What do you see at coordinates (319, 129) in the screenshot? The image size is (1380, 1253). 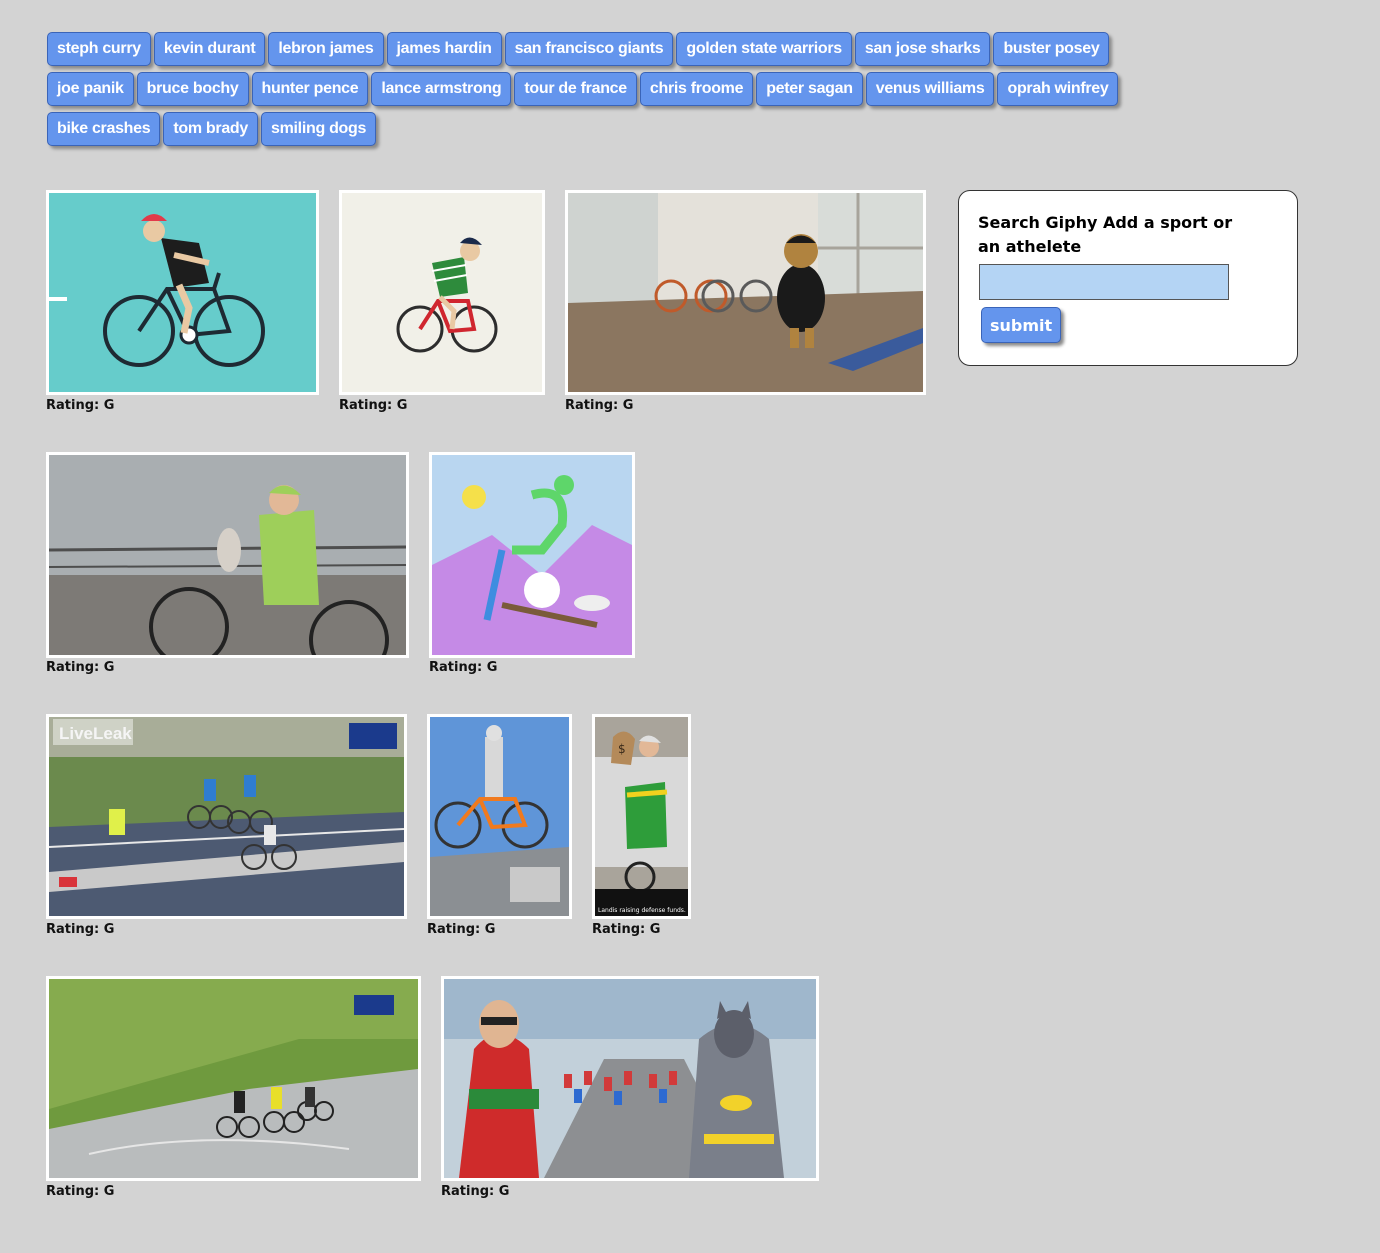 I see `topic-button: smiling dogs` at bounding box center [319, 129].